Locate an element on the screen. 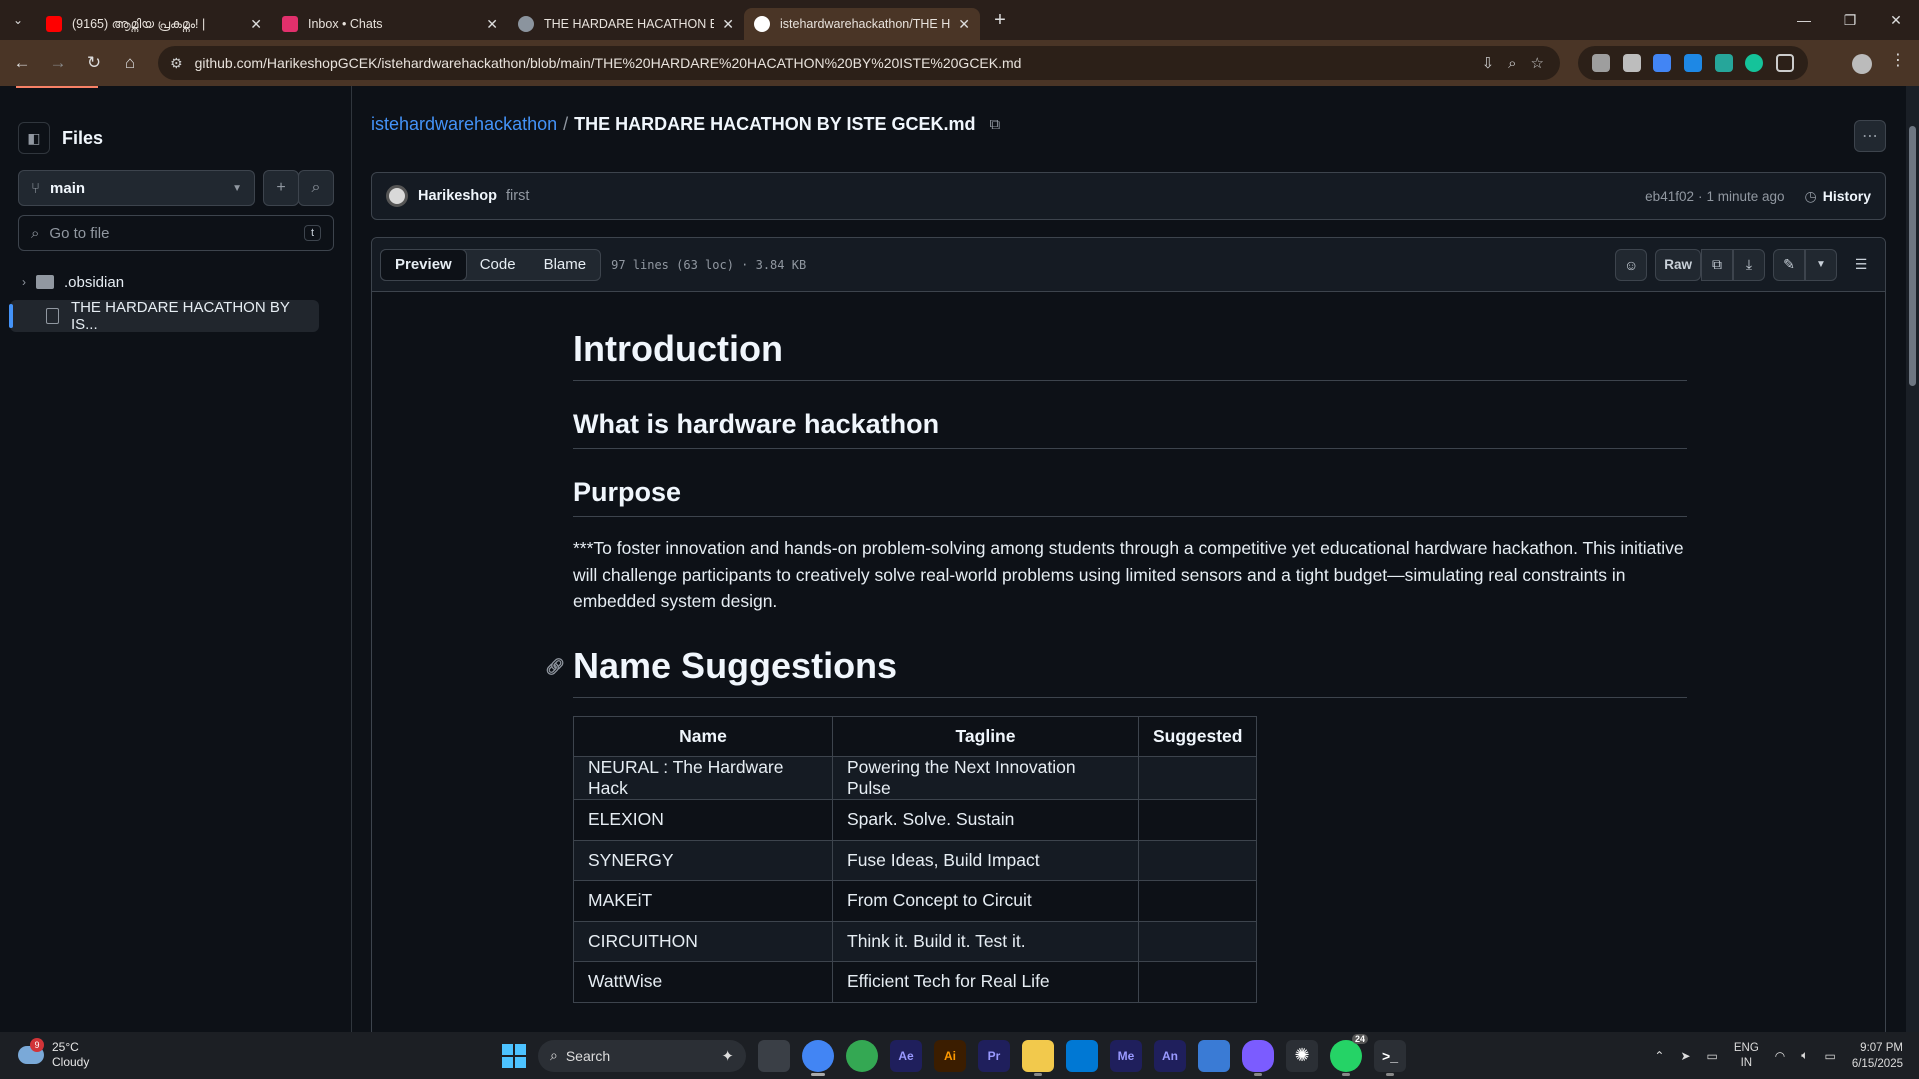 The width and height of the screenshot is (1919, 1079). file-explorer-icon is located at coordinates (1038, 1057).